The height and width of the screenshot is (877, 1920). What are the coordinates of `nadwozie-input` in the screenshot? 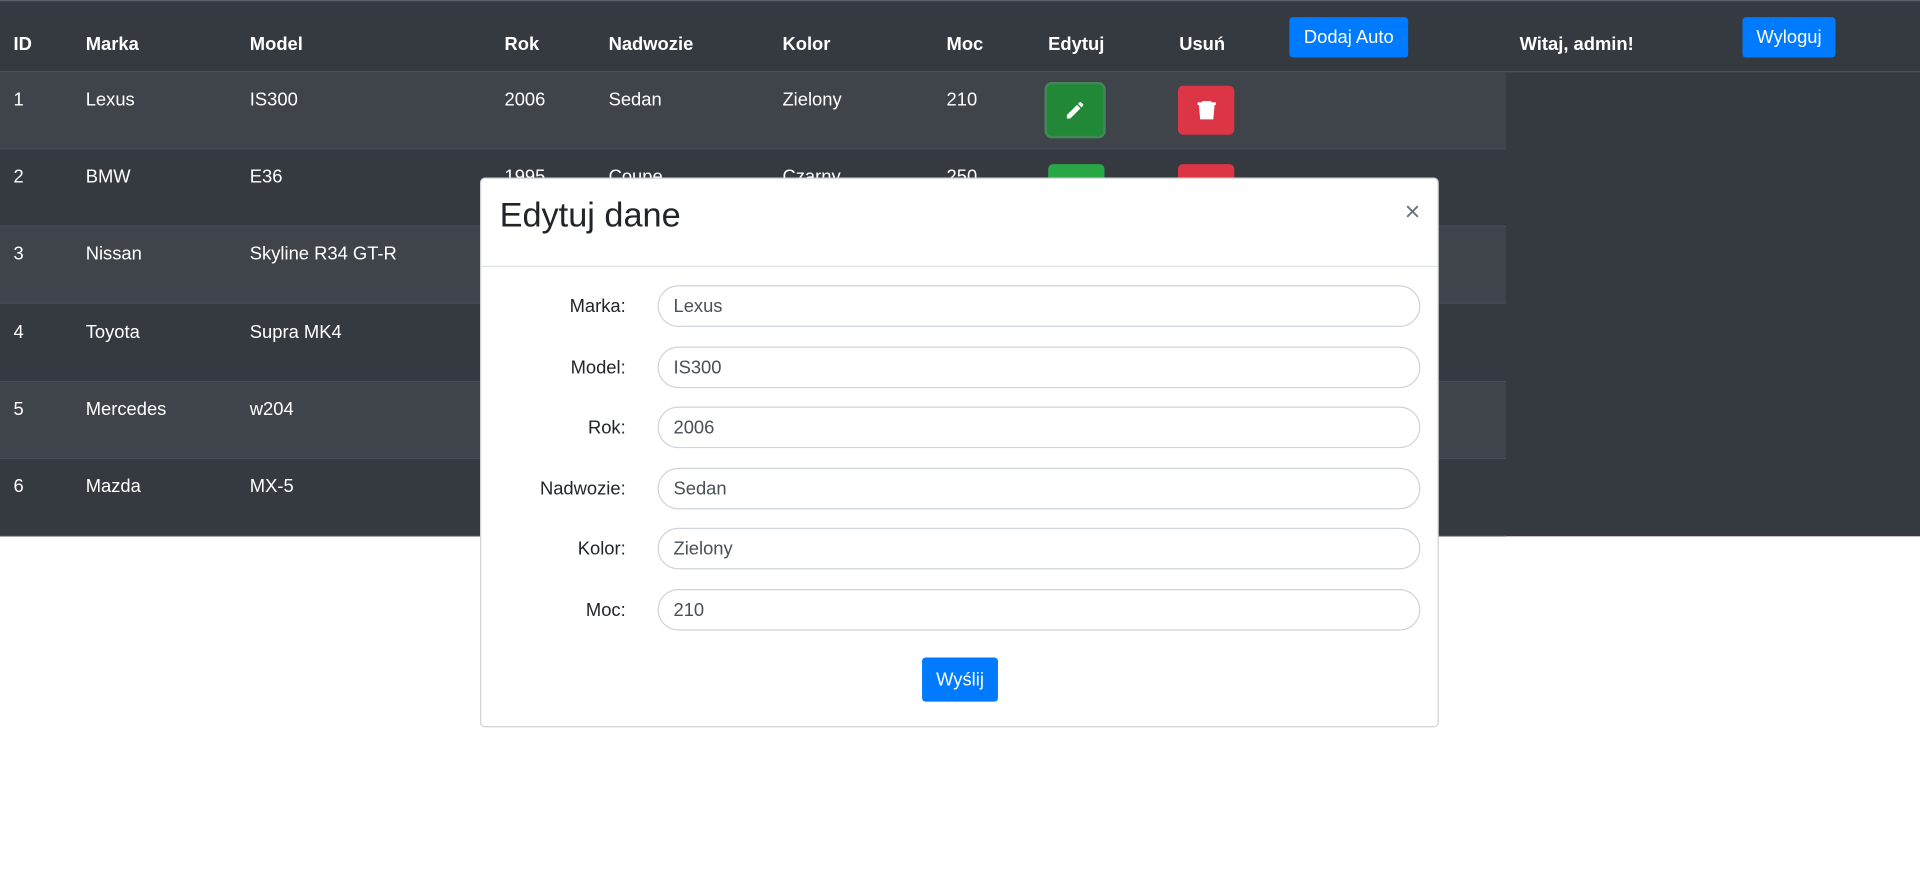 It's located at (1039, 488).